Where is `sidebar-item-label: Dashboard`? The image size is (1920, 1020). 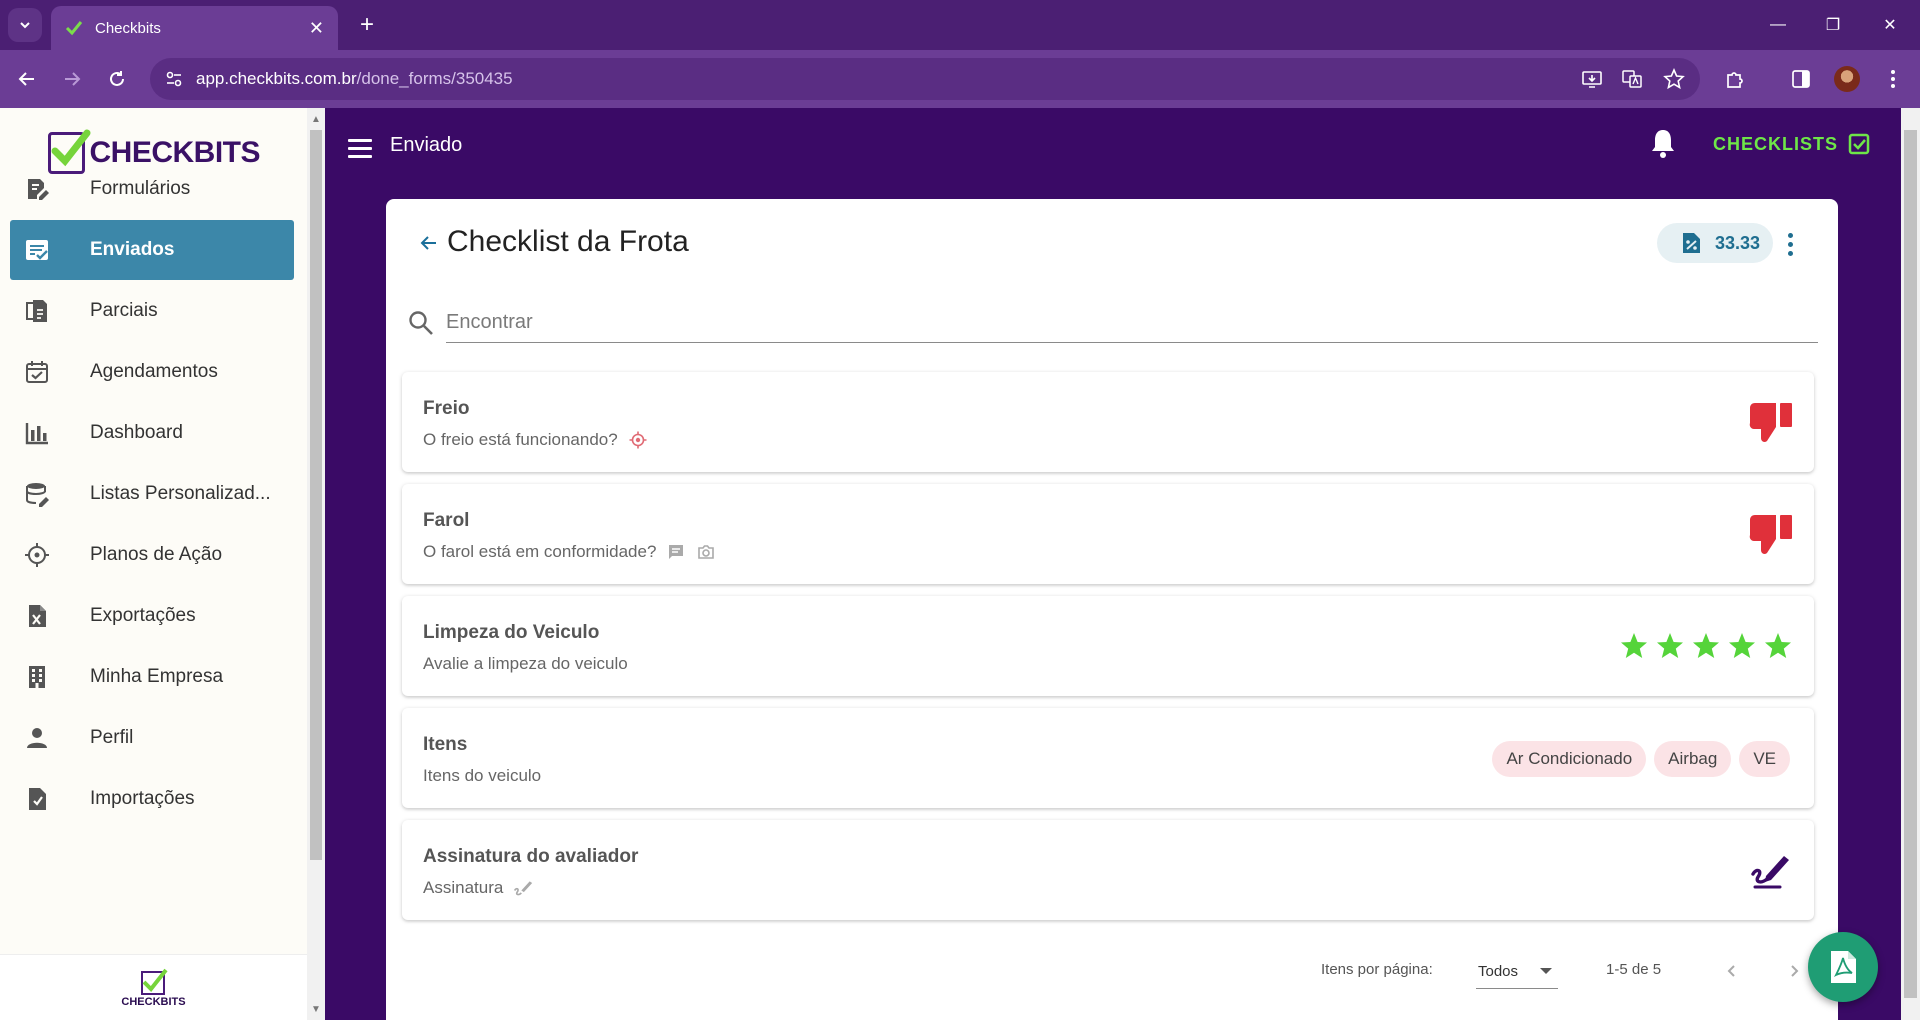
sidebar-item-label: Dashboard is located at coordinates (136, 432).